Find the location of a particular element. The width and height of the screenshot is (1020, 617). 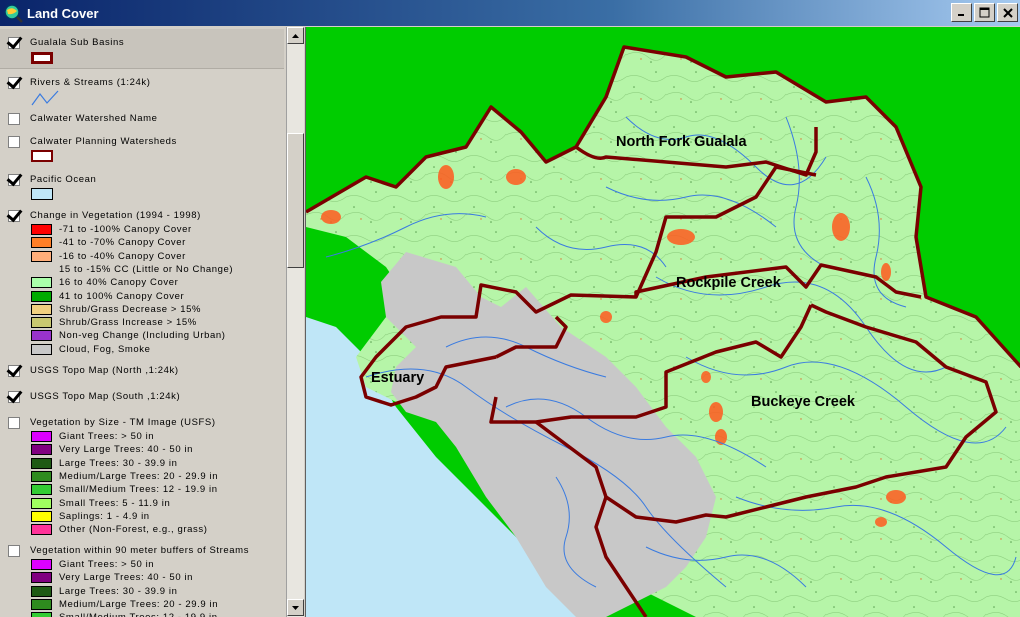

legend-item: Small/Medium Trees: 12 - 19.9 in is located at coordinates (124, 614).